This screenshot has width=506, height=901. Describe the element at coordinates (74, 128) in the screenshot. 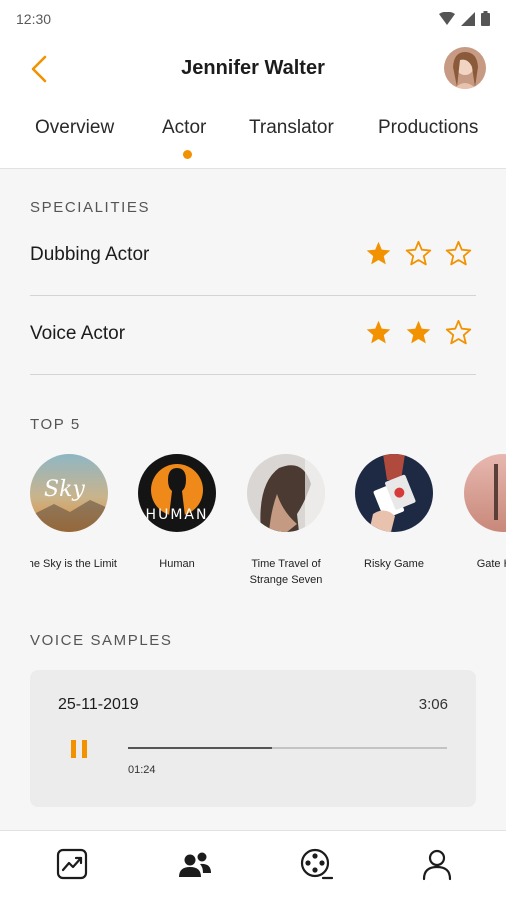

I see `tab-overview: Overview` at that location.